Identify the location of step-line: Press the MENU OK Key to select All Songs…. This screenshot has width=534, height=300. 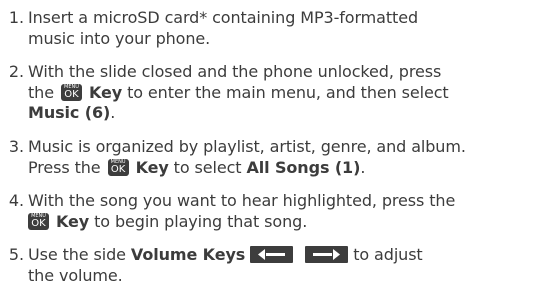
(247, 168).